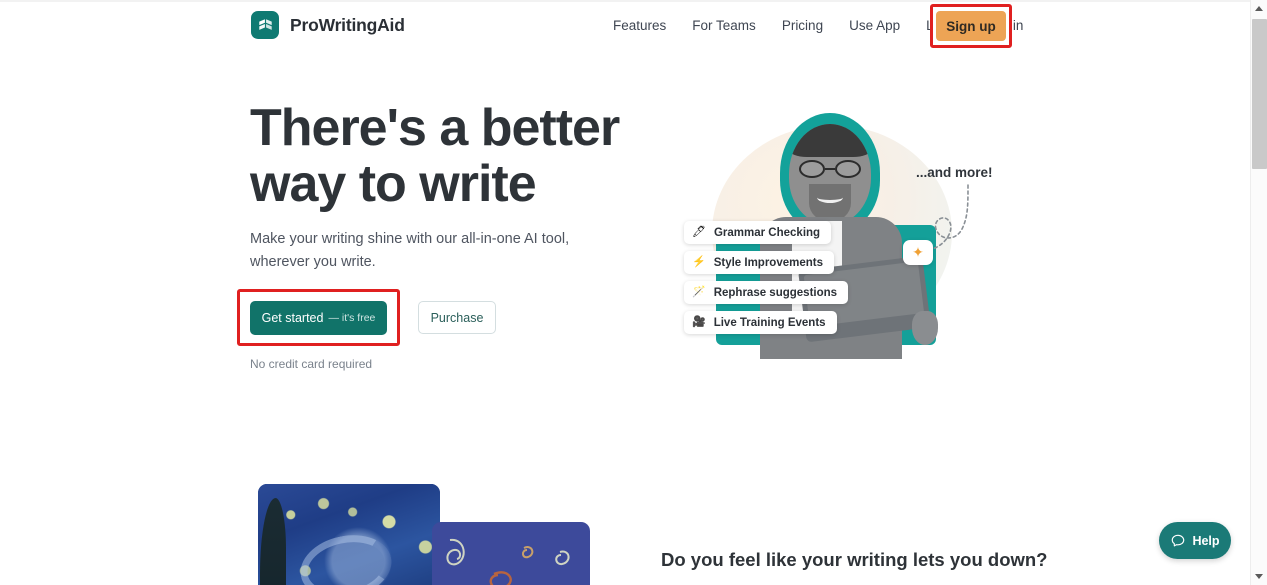 The image size is (1267, 585). What do you see at coordinates (311, 364) in the screenshot?
I see `no-credit-card-note: No credit card required` at bounding box center [311, 364].